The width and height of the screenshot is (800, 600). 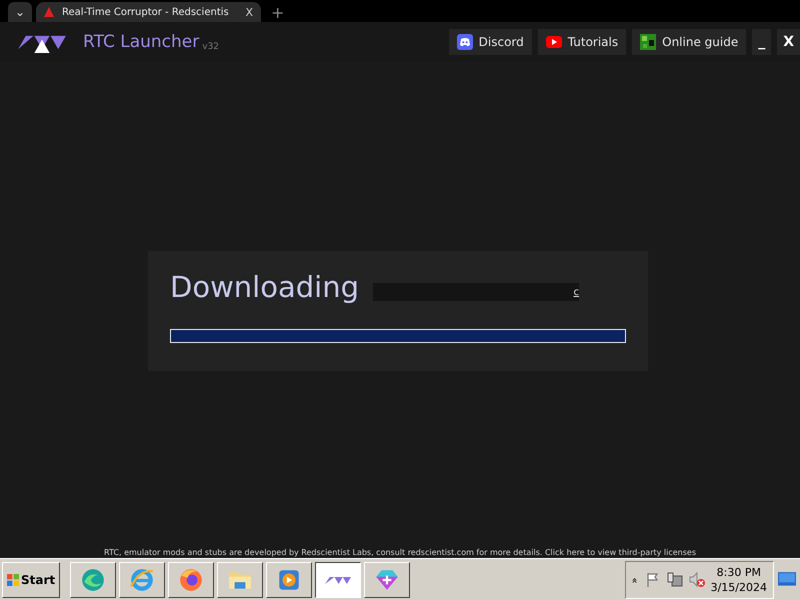 I want to click on clock: 8:30 PM 3/15/2024, so click(x=738, y=580).